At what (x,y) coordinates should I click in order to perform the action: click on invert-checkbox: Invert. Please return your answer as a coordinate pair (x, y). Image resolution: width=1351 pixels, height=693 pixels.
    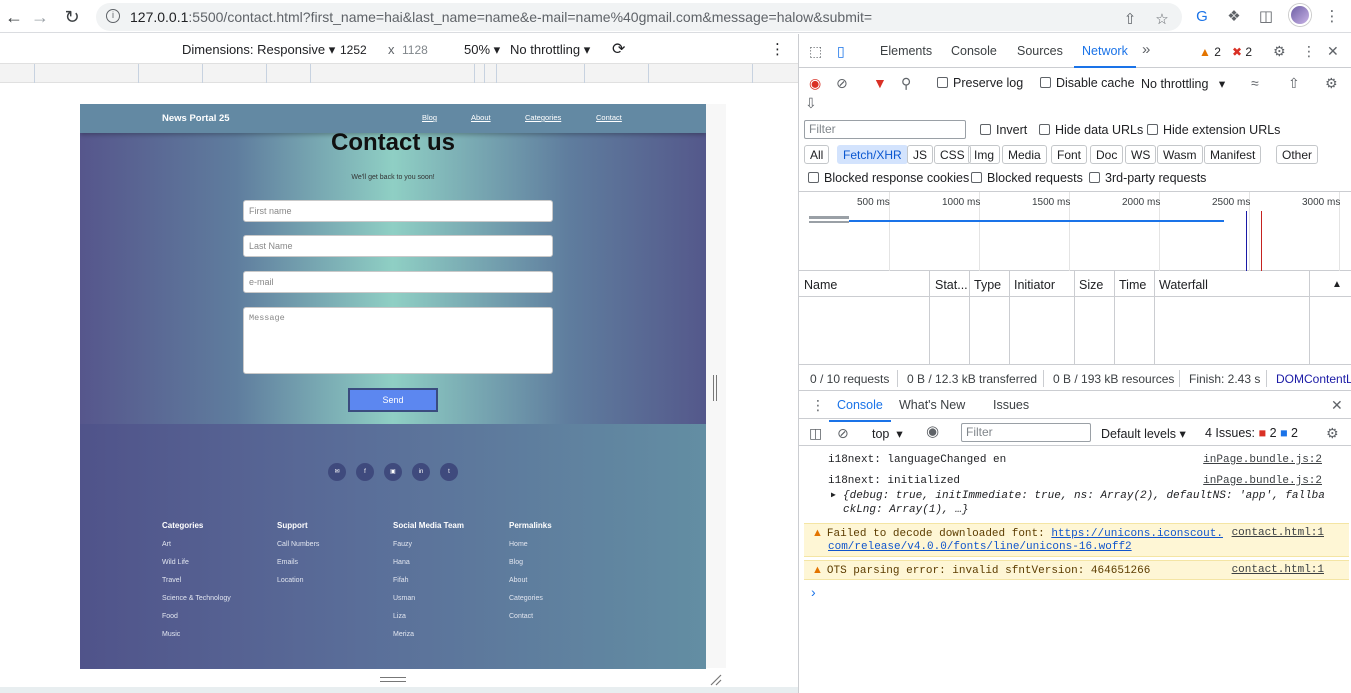
    Looking at the image, I should click on (1003, 130).